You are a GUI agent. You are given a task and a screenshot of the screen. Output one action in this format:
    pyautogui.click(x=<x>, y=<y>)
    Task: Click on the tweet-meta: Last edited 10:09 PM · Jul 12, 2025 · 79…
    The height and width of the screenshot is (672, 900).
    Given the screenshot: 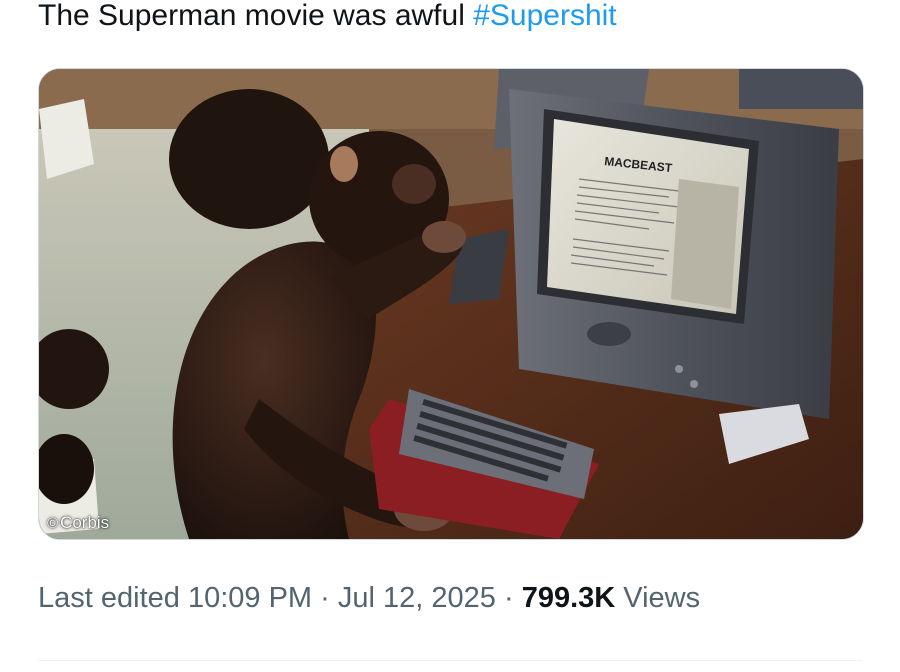 What is the action you would take?
    pyautogui.click(x=369, y=598)
    